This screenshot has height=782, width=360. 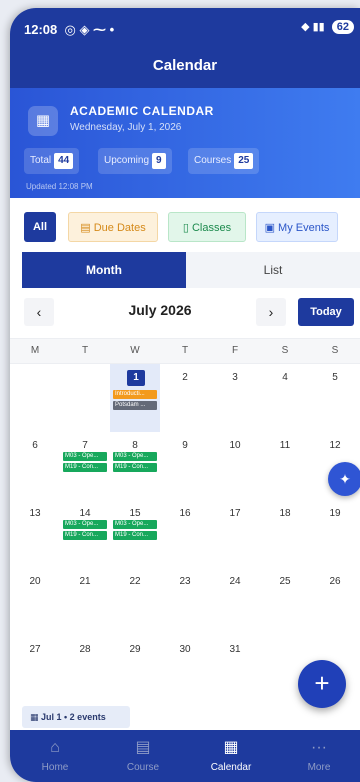 What do you see at coordinates (285, 602) in the screenshot?
I see `day-cell: 25` at bounding box center [285, 602].